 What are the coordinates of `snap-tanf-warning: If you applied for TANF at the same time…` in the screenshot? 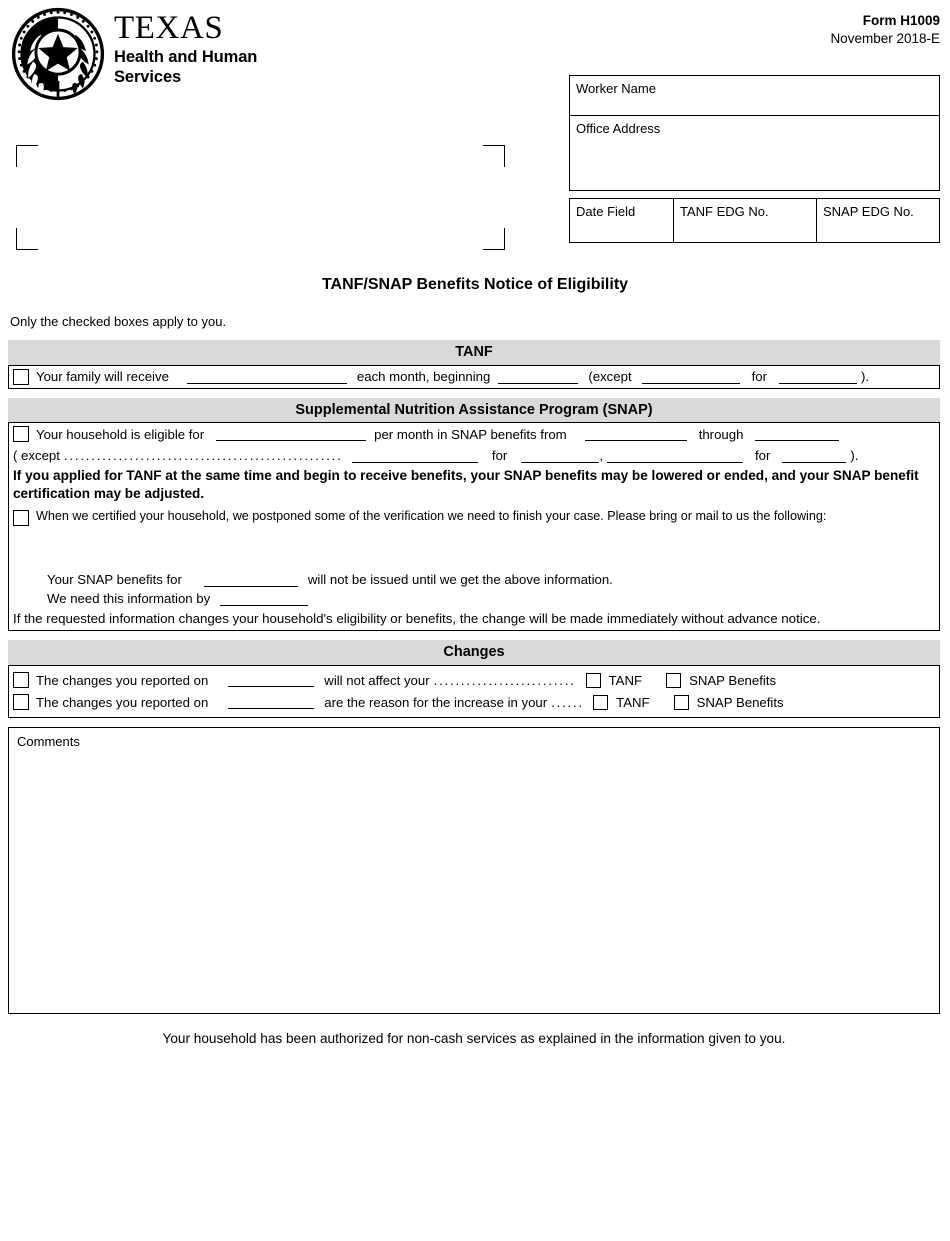 It's located at (466, 484).